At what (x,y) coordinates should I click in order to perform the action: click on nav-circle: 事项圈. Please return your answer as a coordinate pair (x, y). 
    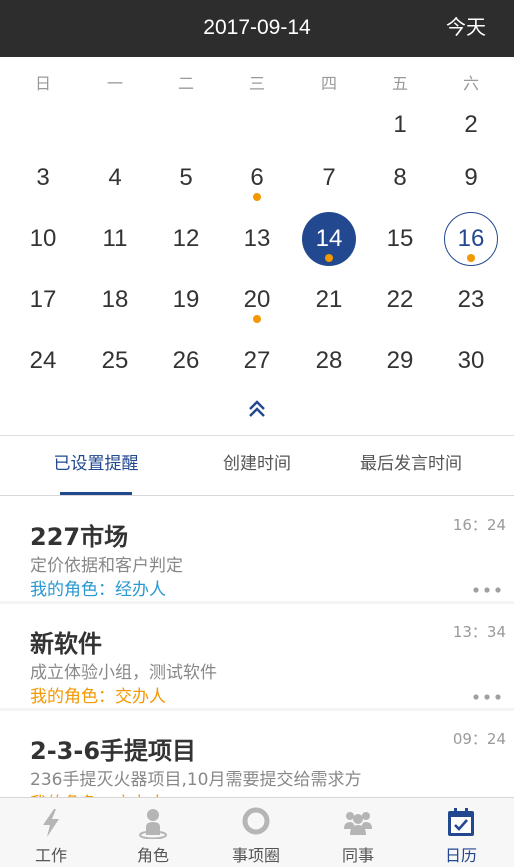
    Looking at the image, I should click on (256, 832).